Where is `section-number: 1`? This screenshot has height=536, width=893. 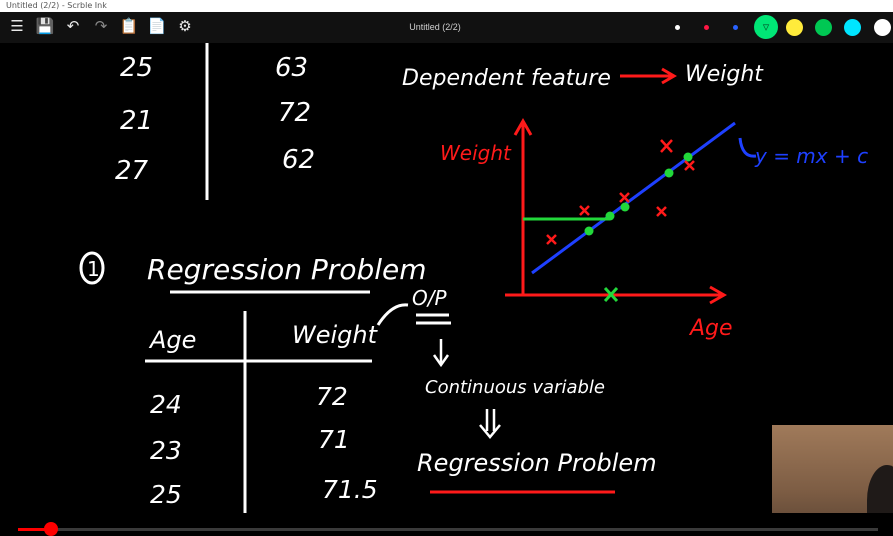
section-number: 1 is located at coordinates (93, 269).